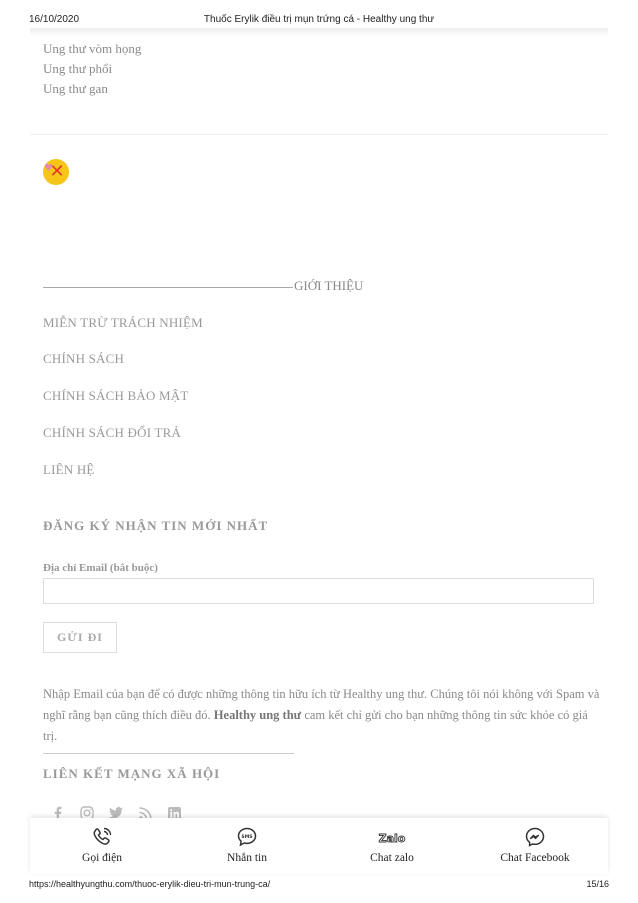 The height and width of the screenshot is (903, 638). I want to click on phone-icon, so click(102, 836).